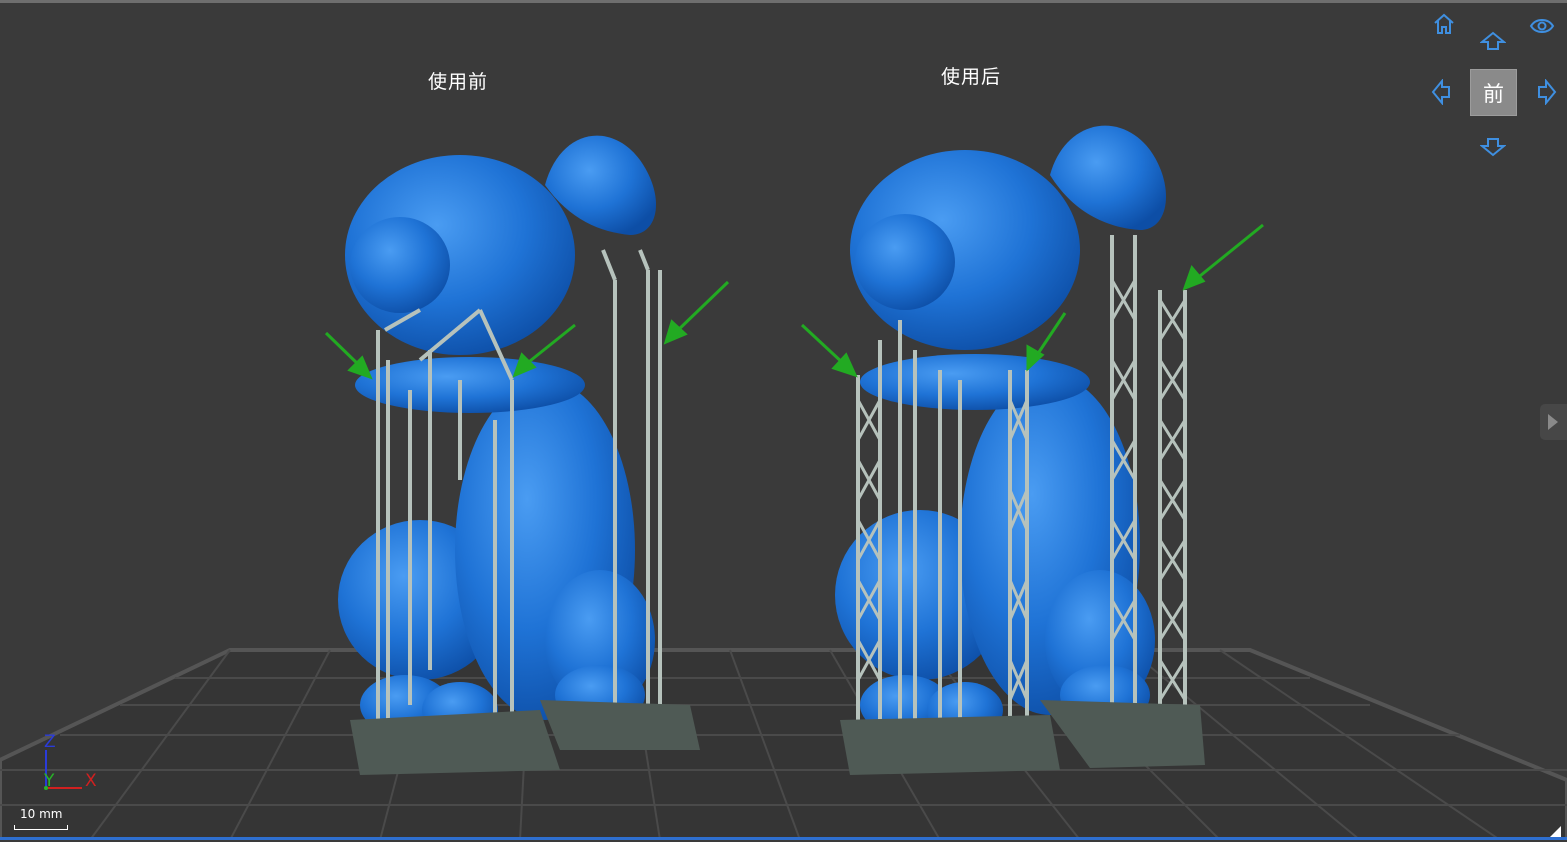  What do you see at coordinates (70, 765) in the screenshot?
I see `axis-indicator: Z Y X` at bounding box center [70, 765].